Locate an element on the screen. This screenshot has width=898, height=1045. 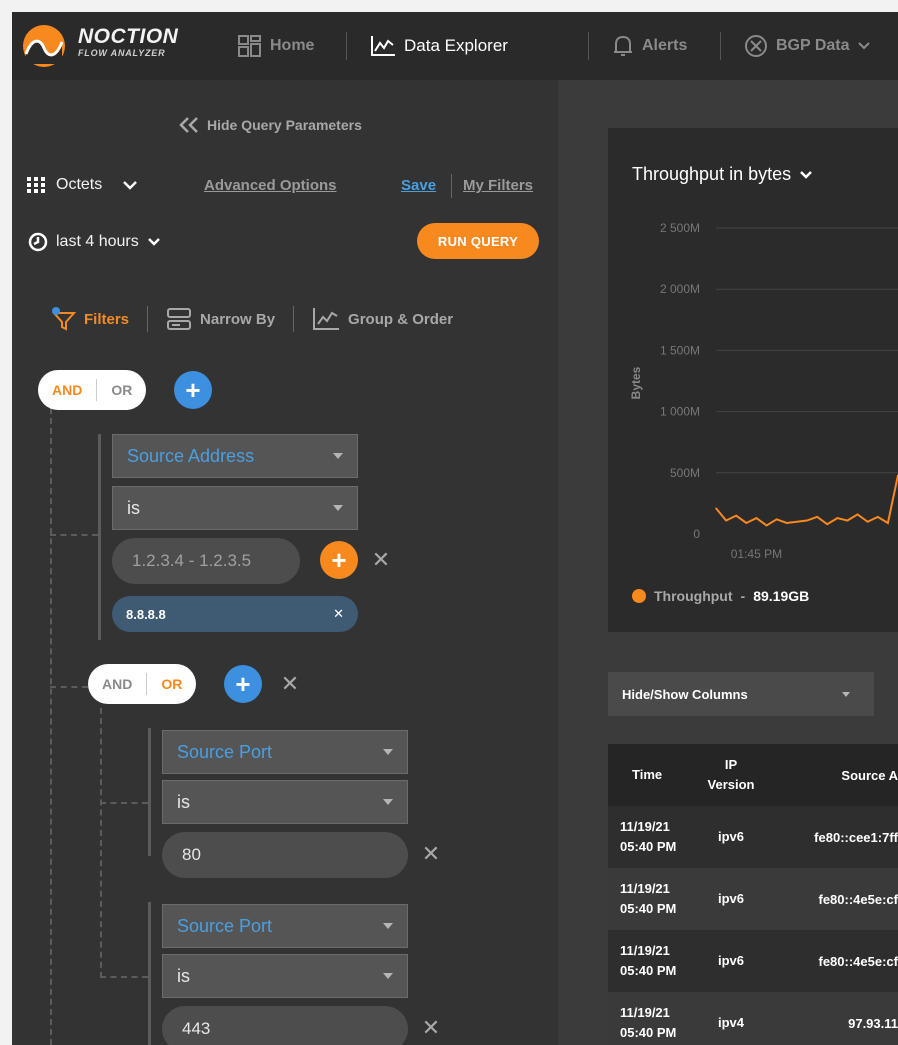
hide-query-parameters-button: Hide Query Parameters is located at coordinates (269, 125).